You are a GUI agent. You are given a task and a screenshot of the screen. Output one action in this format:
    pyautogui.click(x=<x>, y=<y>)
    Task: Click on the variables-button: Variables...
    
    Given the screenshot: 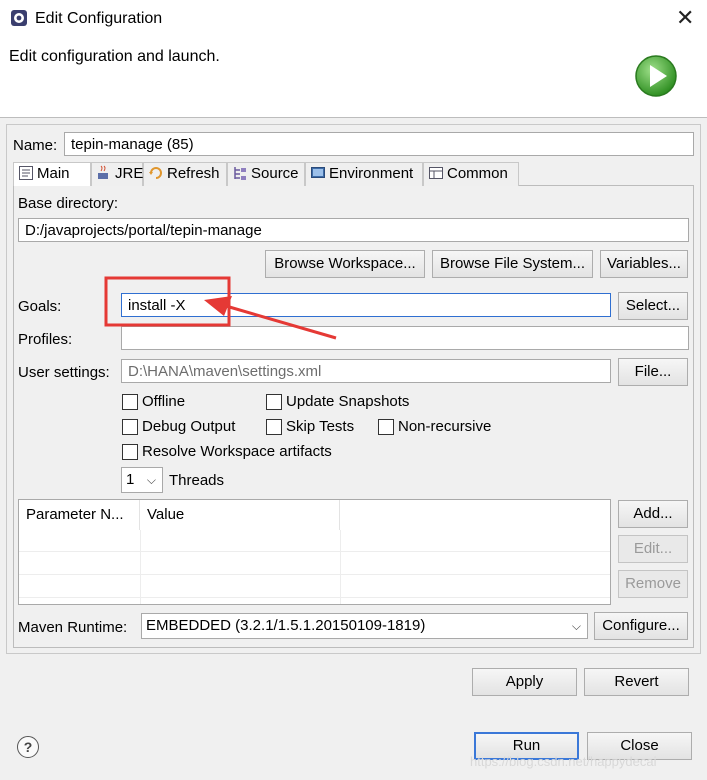 What is the action you would take?
    pyautogui.click(x=644, y=264)
    